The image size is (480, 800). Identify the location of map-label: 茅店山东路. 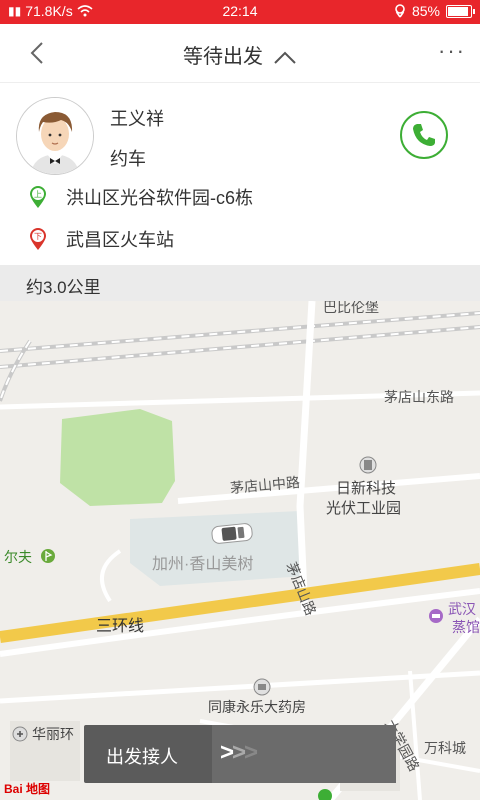
(419, 397).